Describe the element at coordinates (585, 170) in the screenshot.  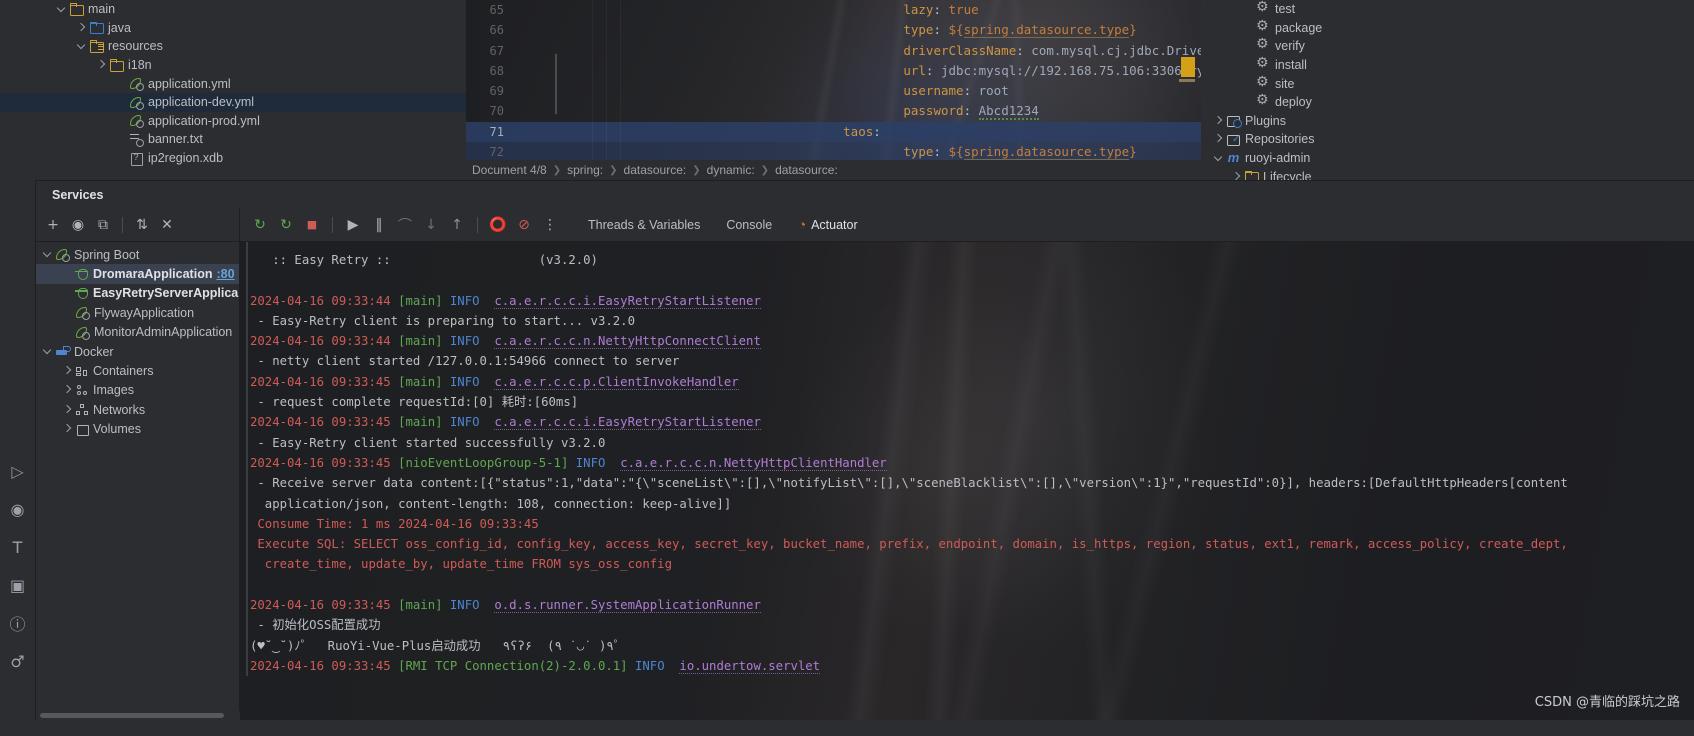
I see `breadcrumb-item: spring:` at that location.